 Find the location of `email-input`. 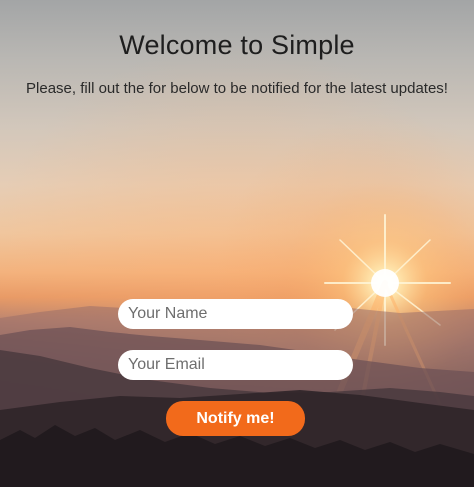

email-input is located at coordinates (235, 365).